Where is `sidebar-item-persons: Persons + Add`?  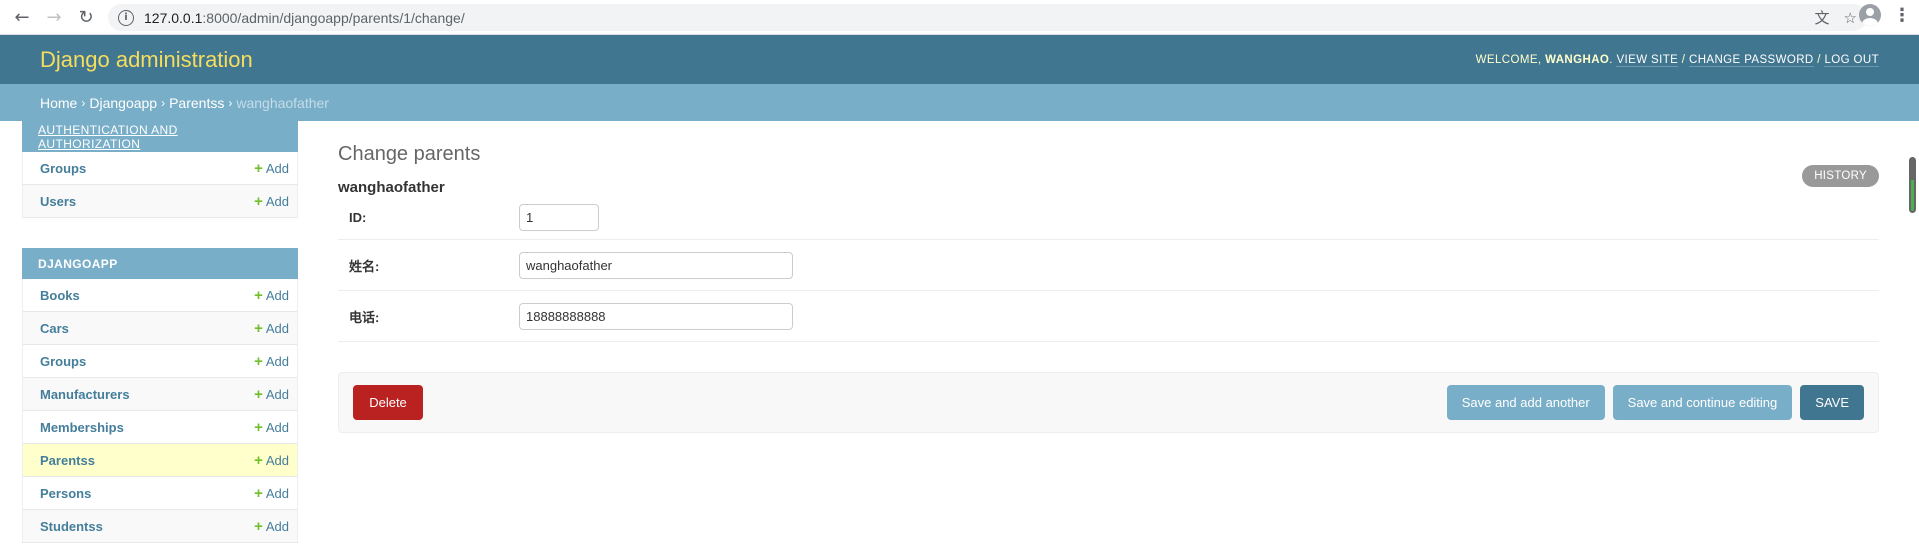
sidebar-item-persons: Persons + Add is located at coordinates (160, 493).